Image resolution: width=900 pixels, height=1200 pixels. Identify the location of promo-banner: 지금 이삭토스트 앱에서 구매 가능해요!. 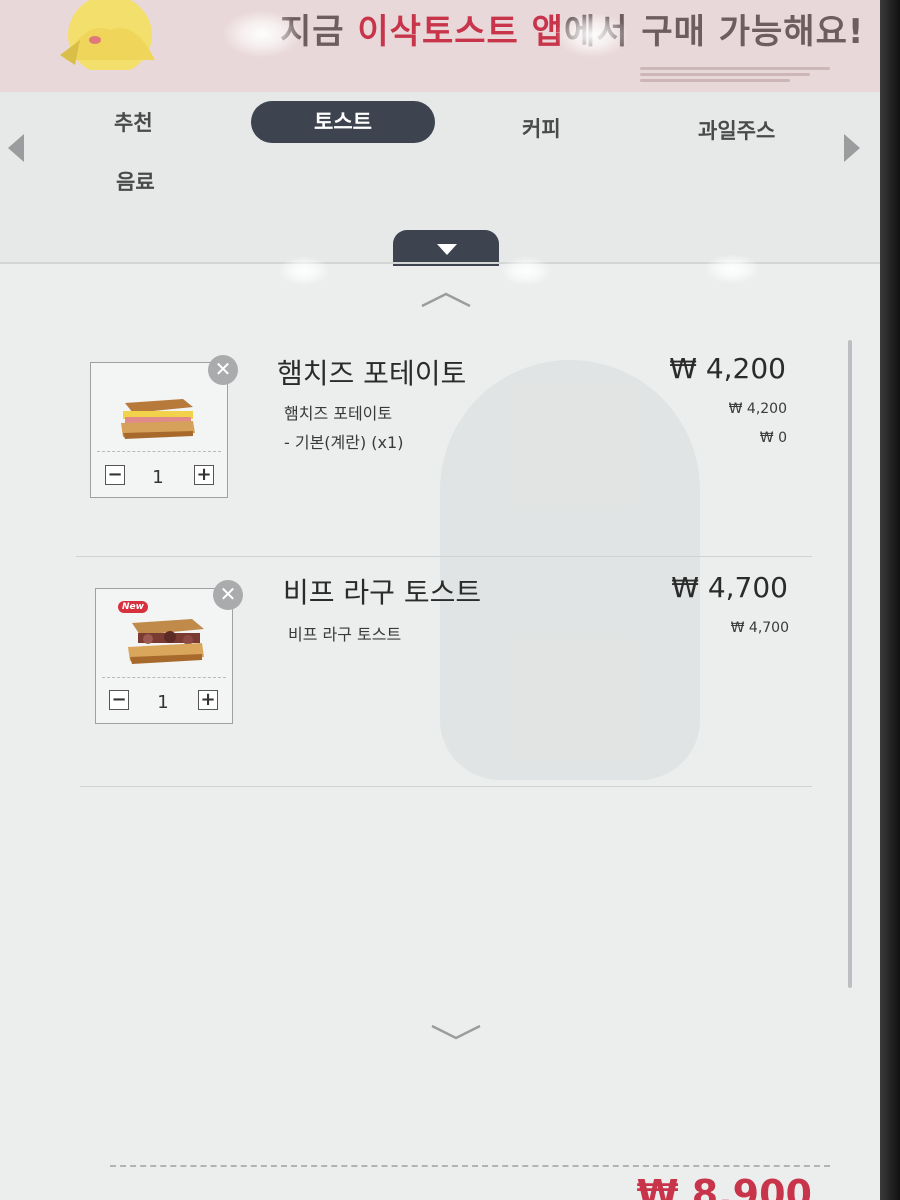
(440, 46).